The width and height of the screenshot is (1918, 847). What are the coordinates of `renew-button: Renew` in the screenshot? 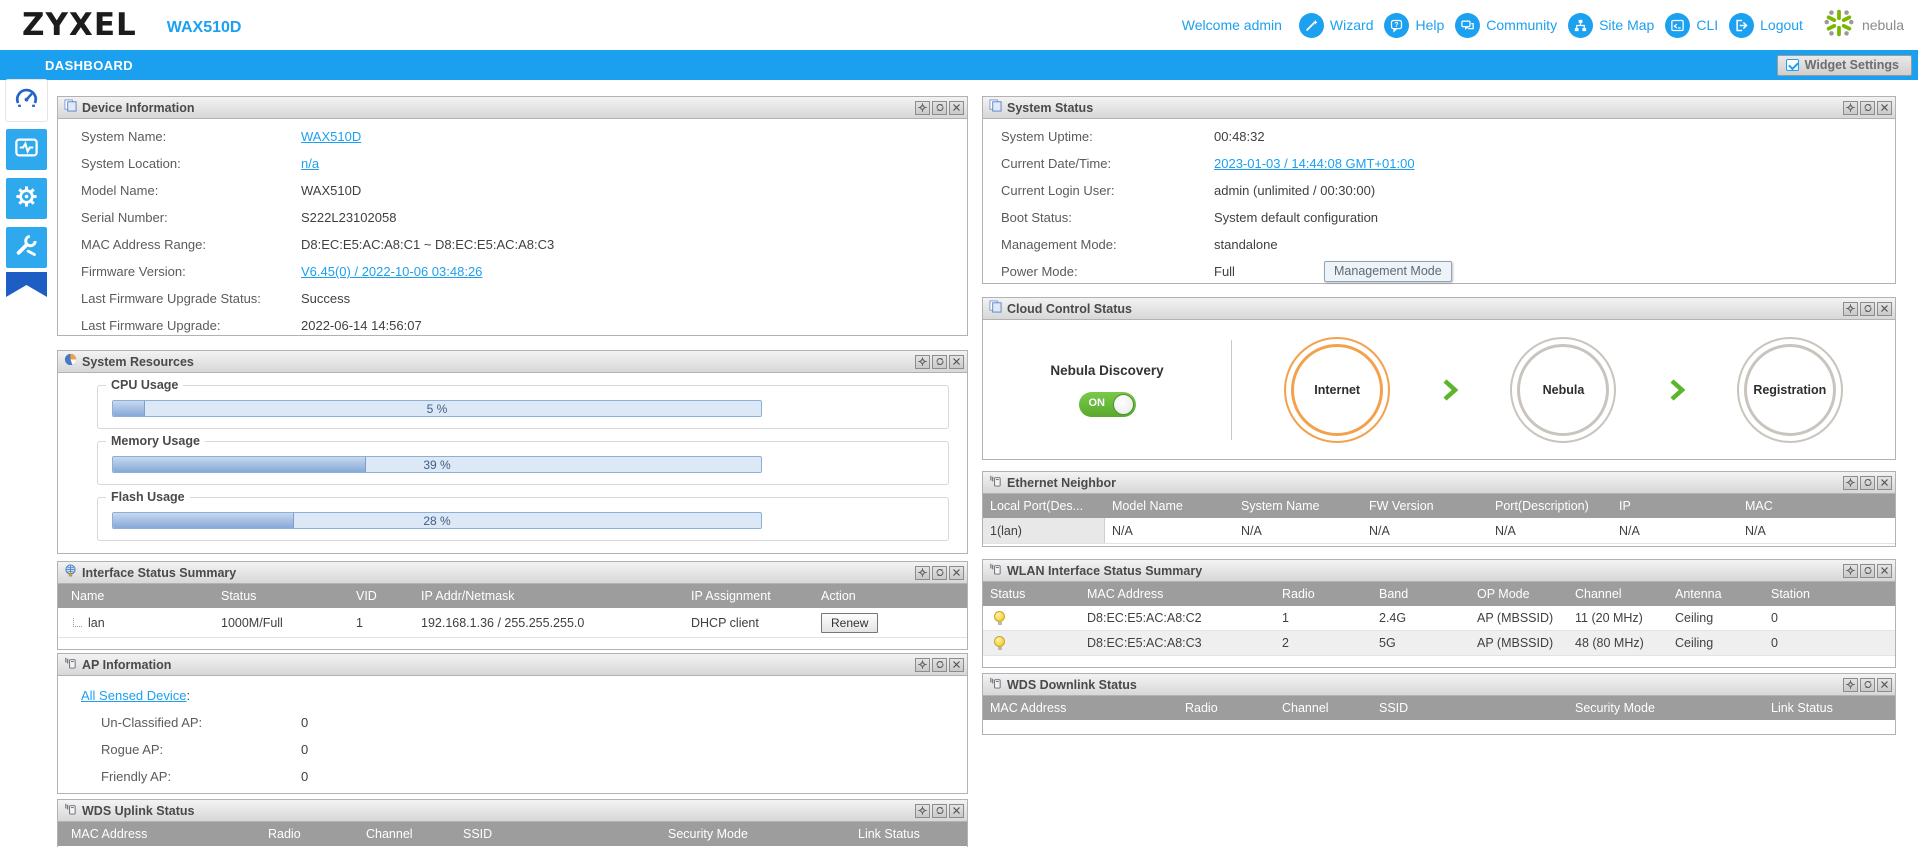 It's located at (850, 622).